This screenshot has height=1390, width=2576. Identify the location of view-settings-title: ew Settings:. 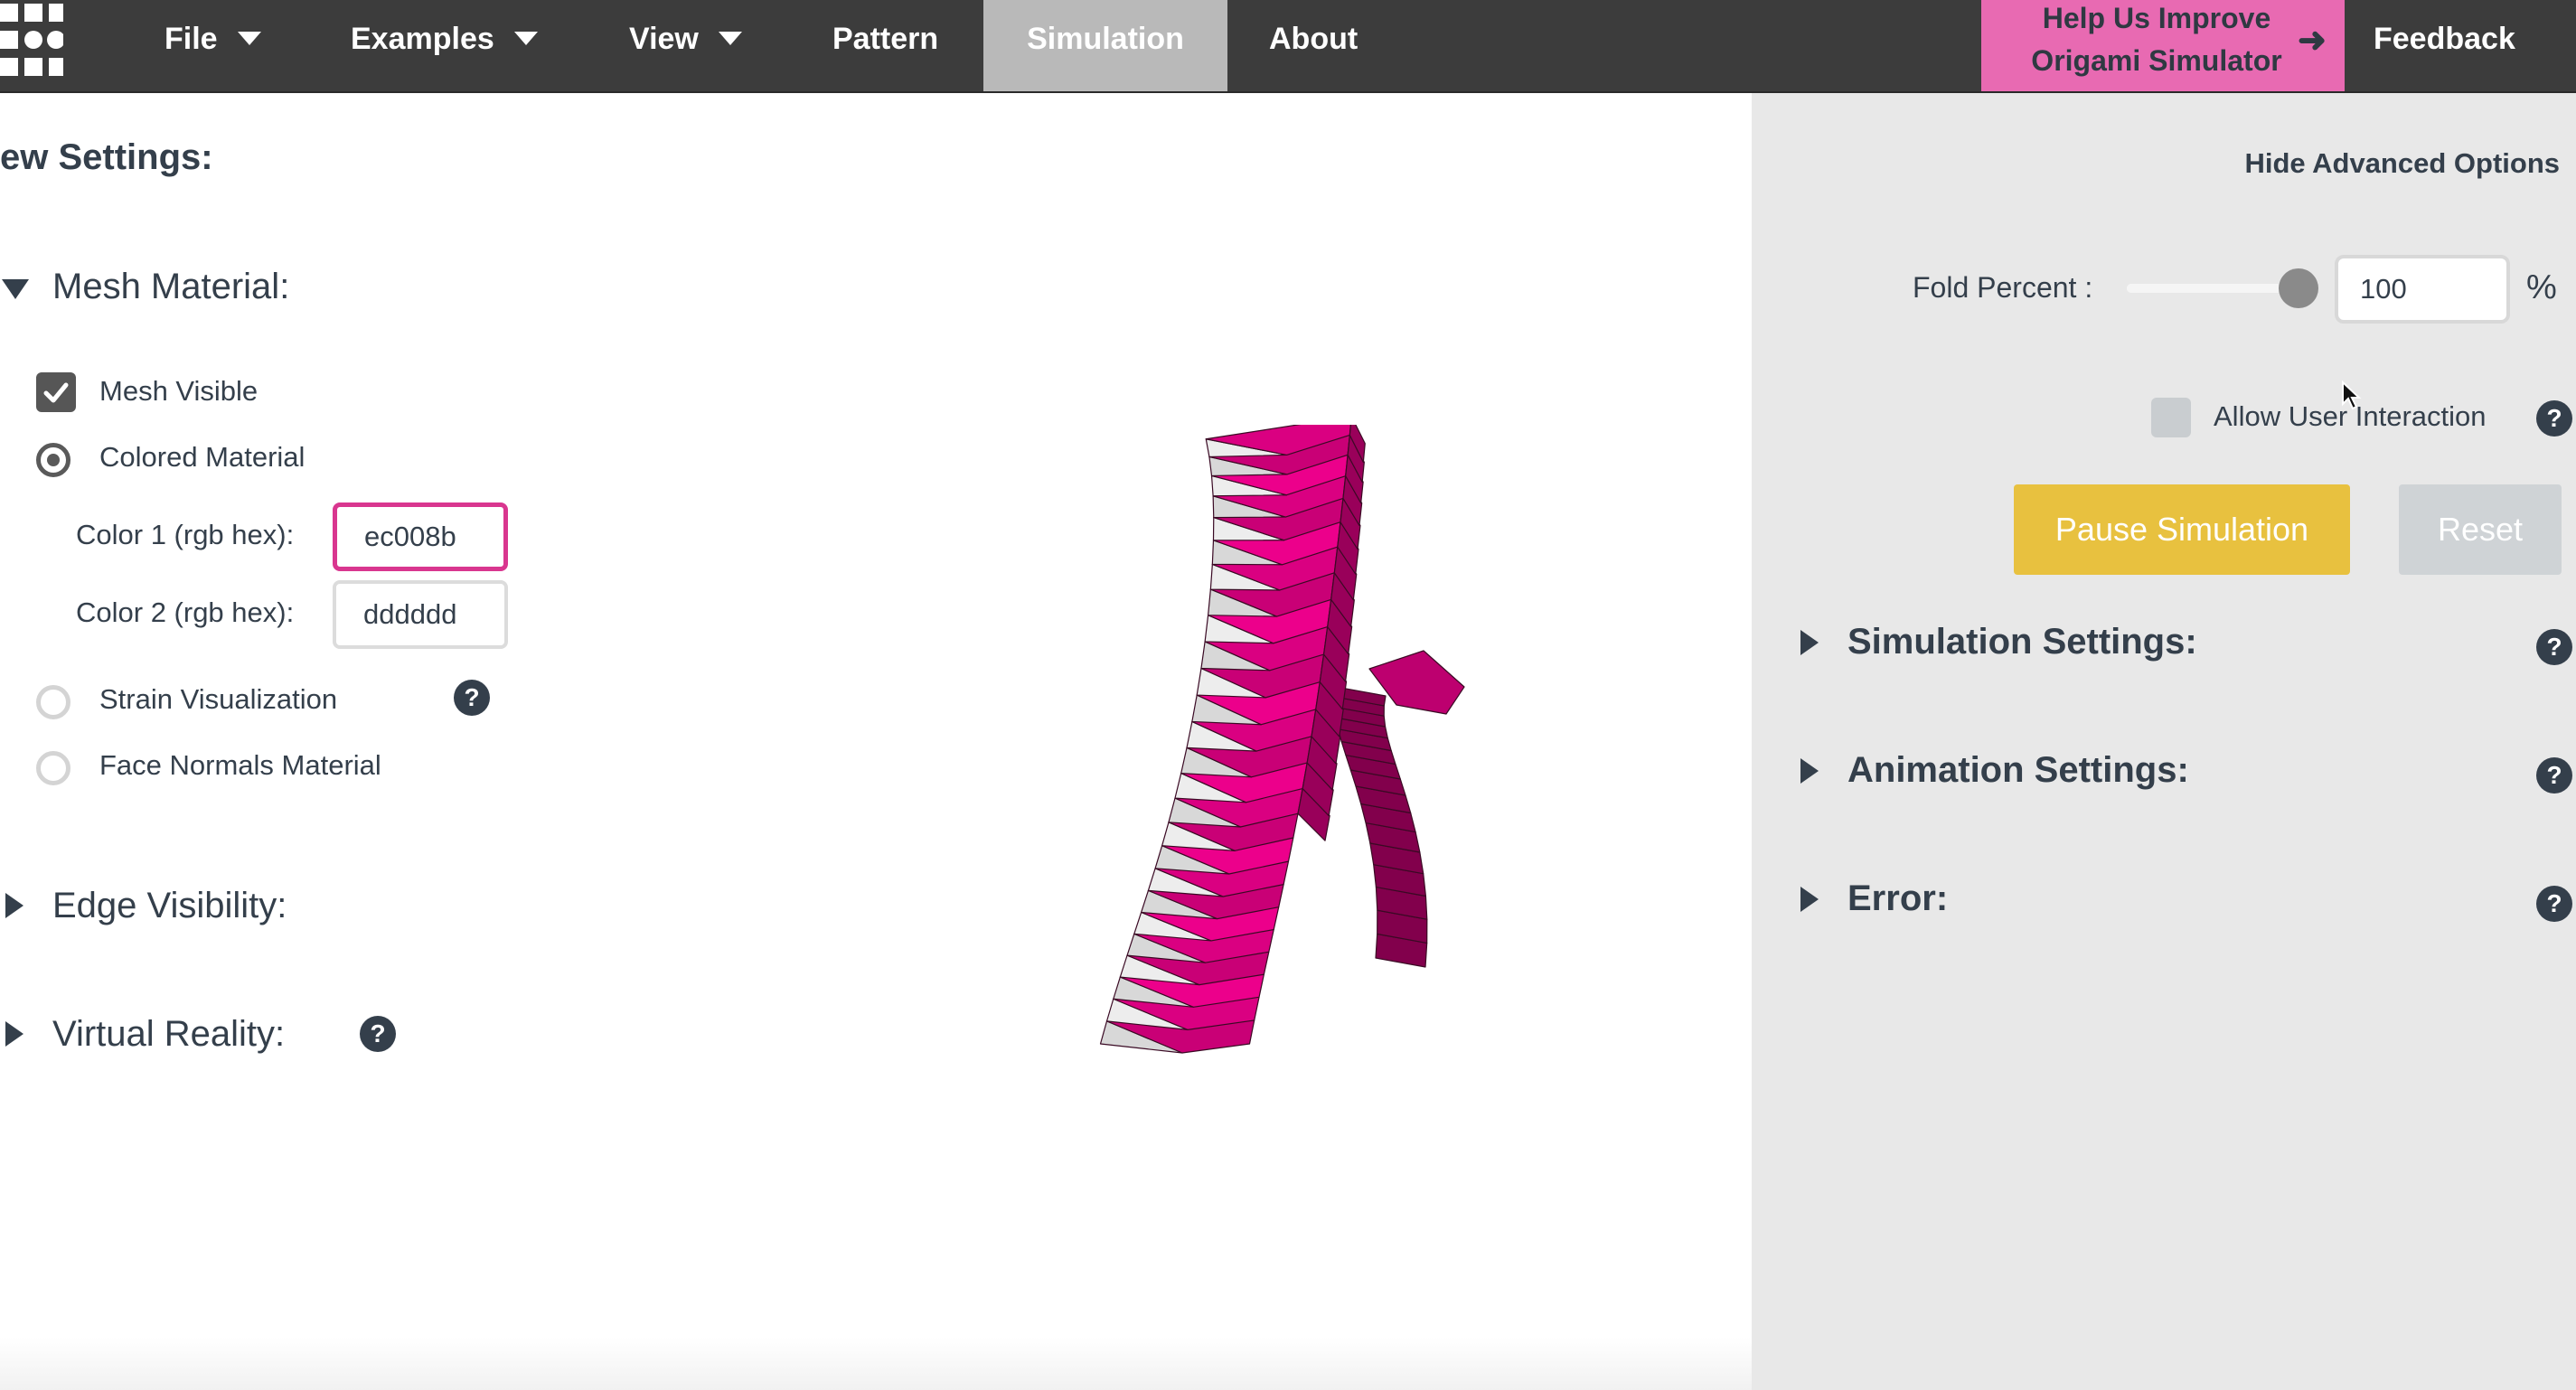
(107, 157).